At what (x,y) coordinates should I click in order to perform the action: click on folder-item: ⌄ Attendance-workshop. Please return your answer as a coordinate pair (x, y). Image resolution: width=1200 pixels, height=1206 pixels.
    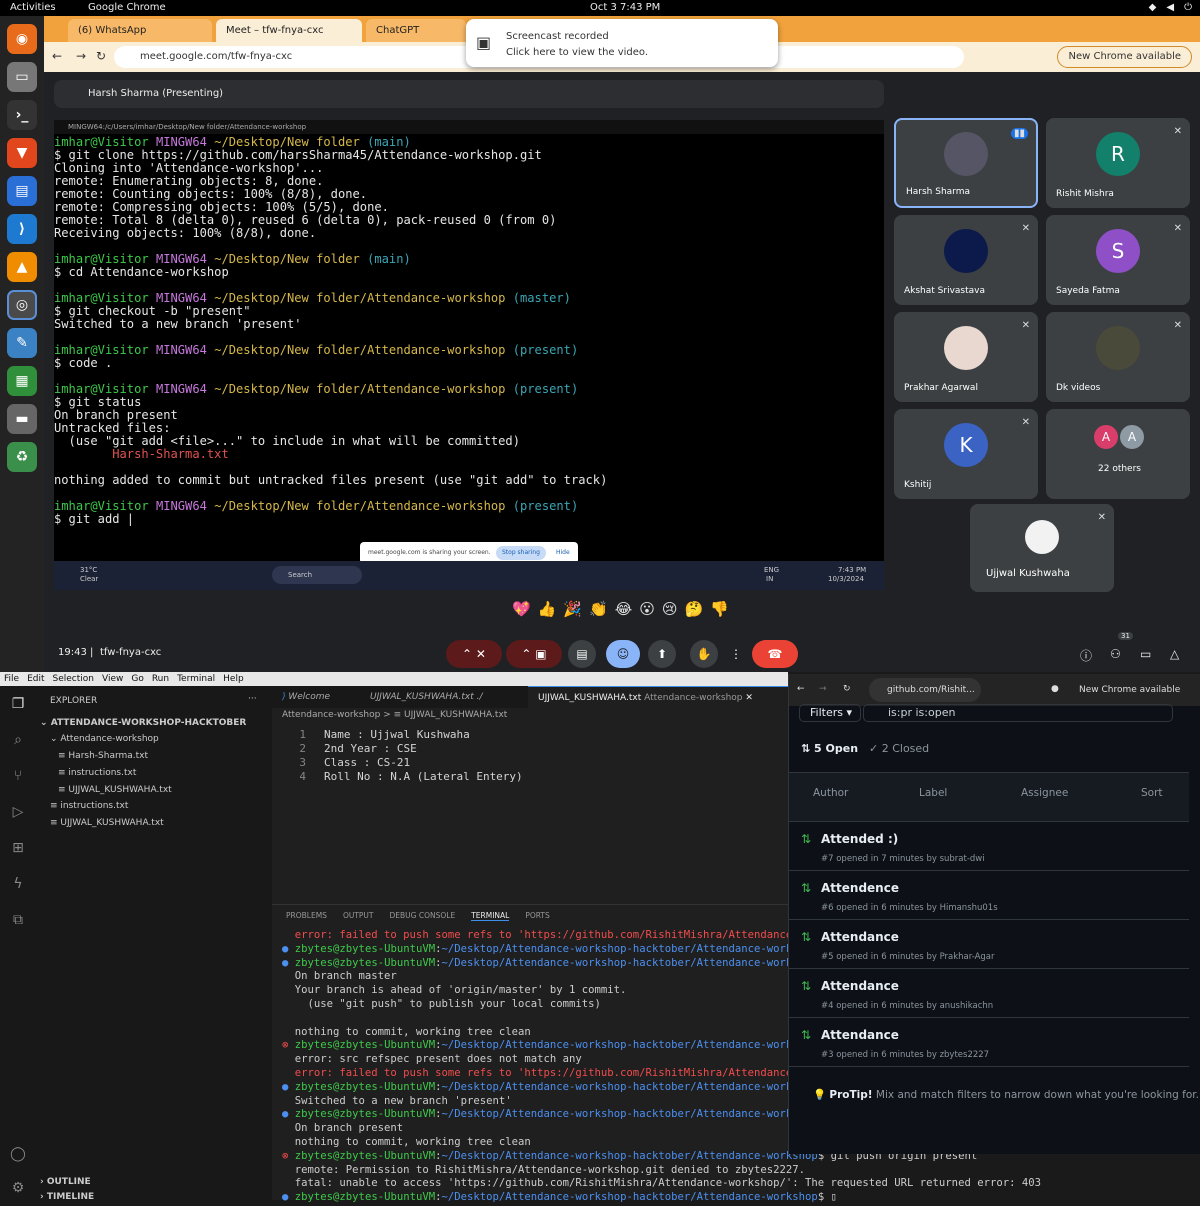
    Looking at the image, I should click on (104, 739).